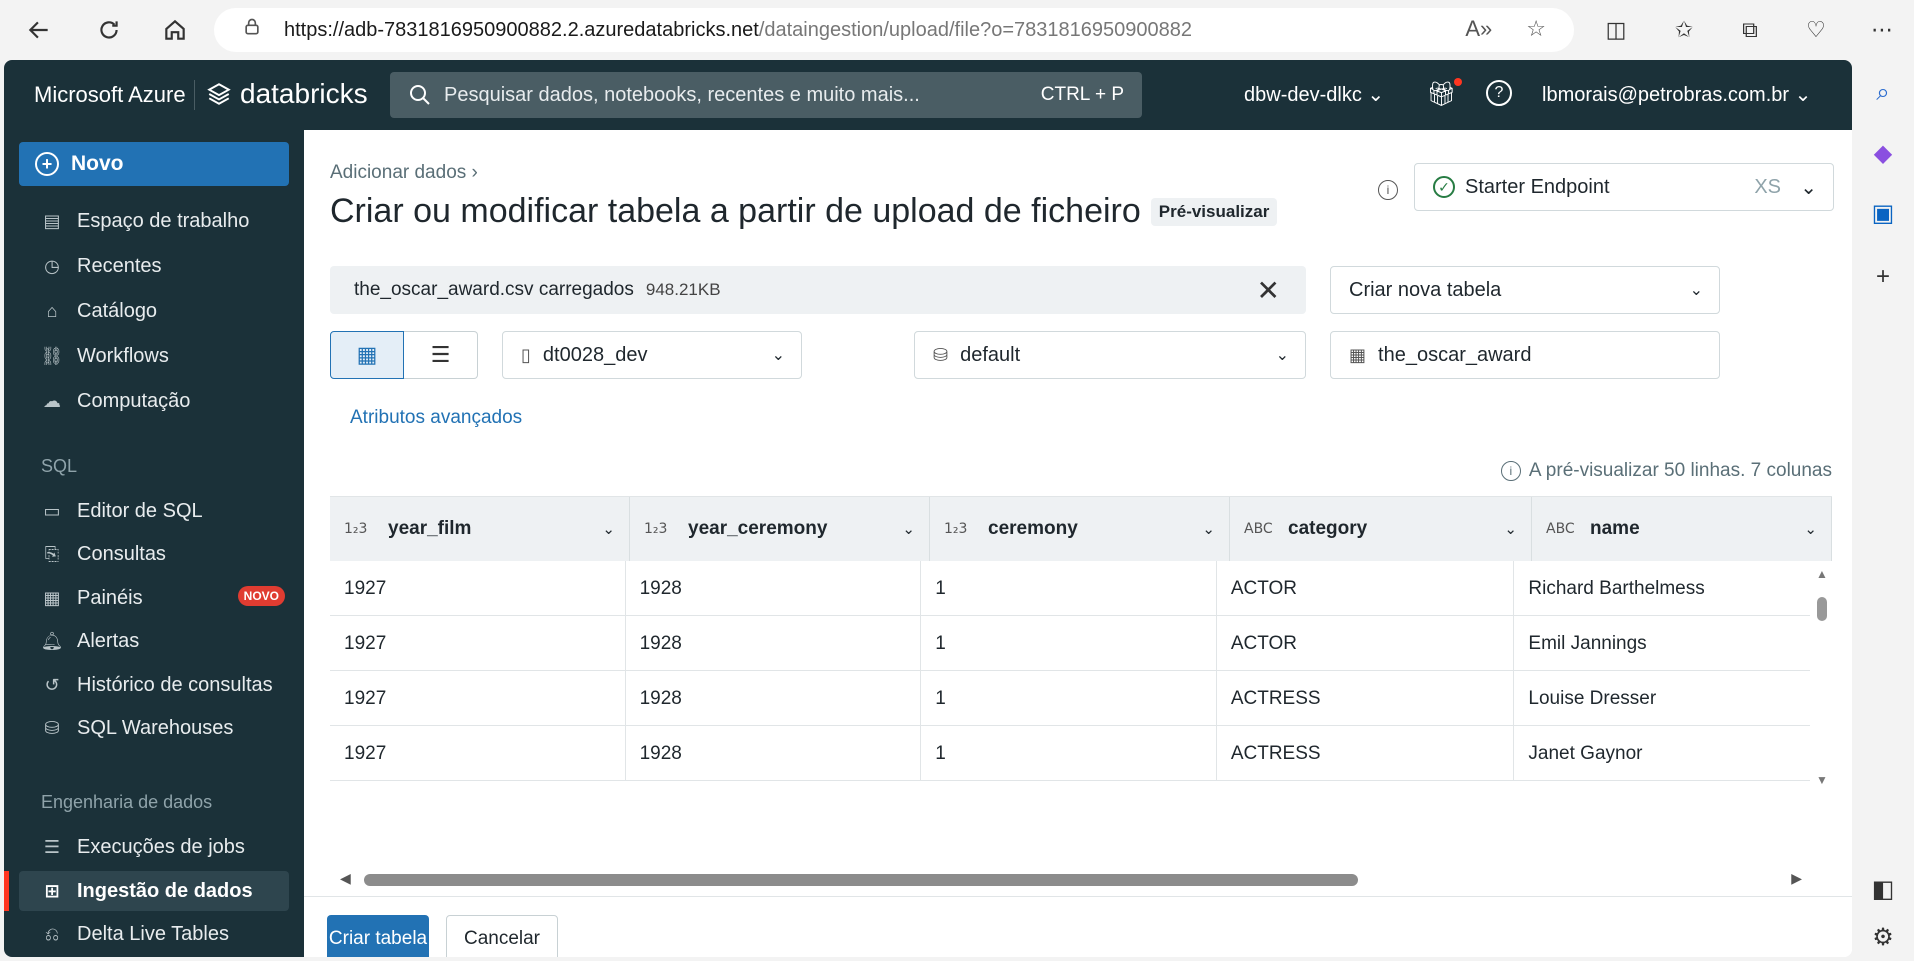 This screenshot has height=961, width=1914. What do you see at coordinates (6, 891) in the screenshot?
I see `active-indicator` at bounding box center [6, 891].